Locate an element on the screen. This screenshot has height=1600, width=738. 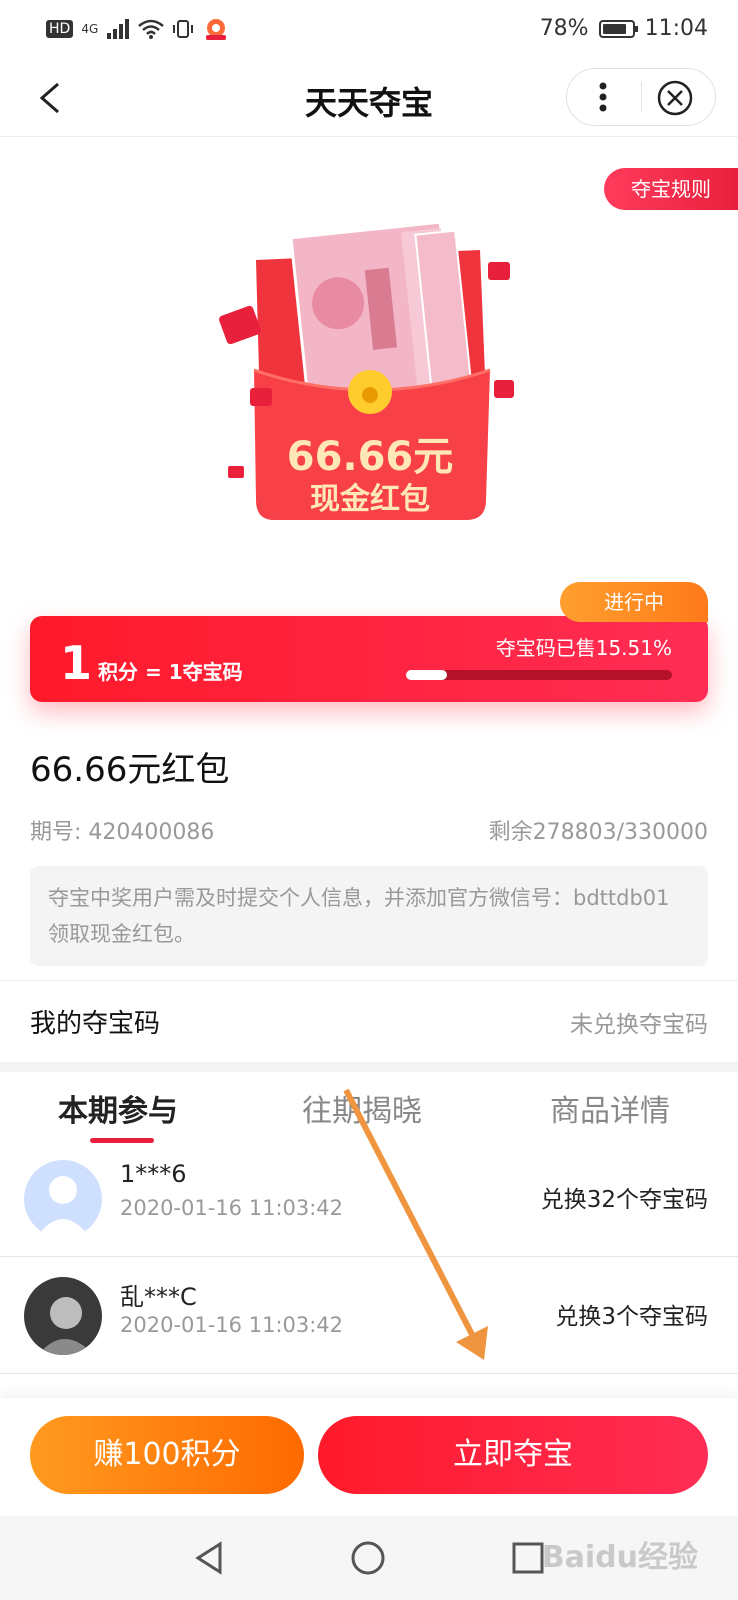
capsule-divider is located at coordinates (641, 97).